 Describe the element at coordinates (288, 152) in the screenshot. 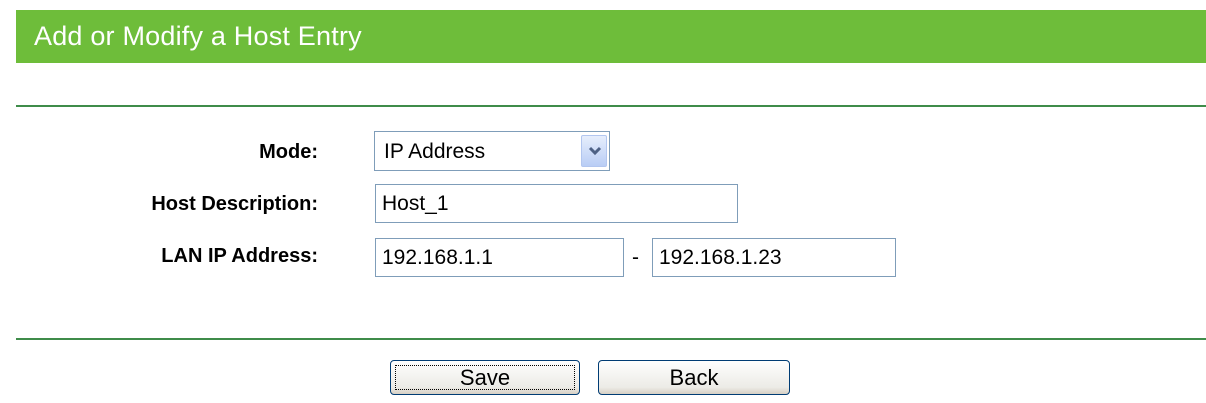

I see `mode-label: Mode:` at that location.